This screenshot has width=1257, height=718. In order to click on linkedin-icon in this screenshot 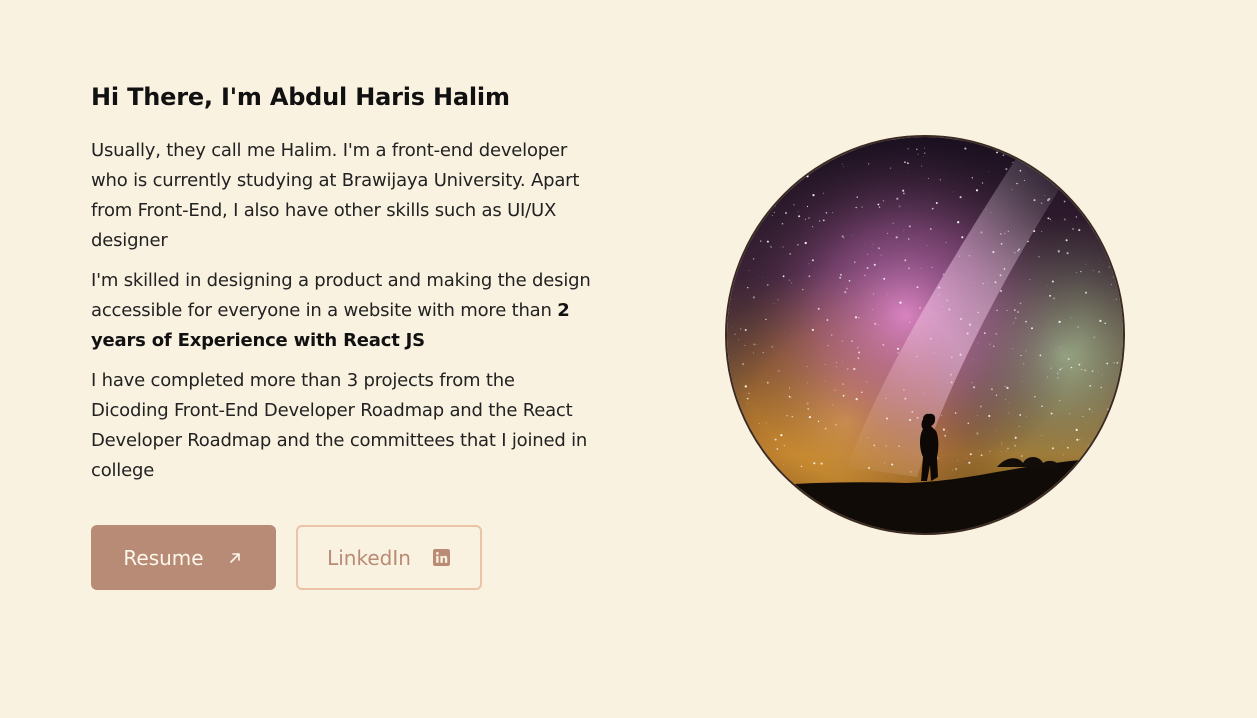, I will do `click(442, 558)`.